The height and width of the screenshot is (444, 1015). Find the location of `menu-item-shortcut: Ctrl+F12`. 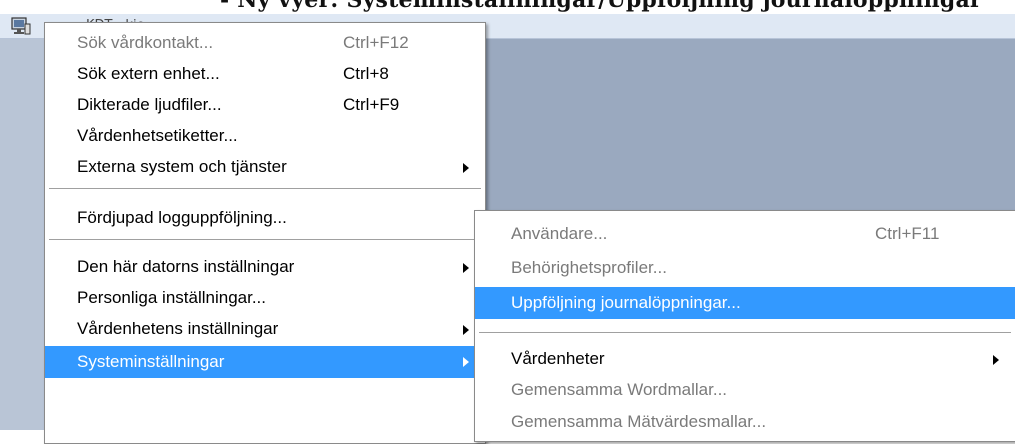

menu-item-shortcut: Ctrl+F12 is located at coordinates (376, 42).